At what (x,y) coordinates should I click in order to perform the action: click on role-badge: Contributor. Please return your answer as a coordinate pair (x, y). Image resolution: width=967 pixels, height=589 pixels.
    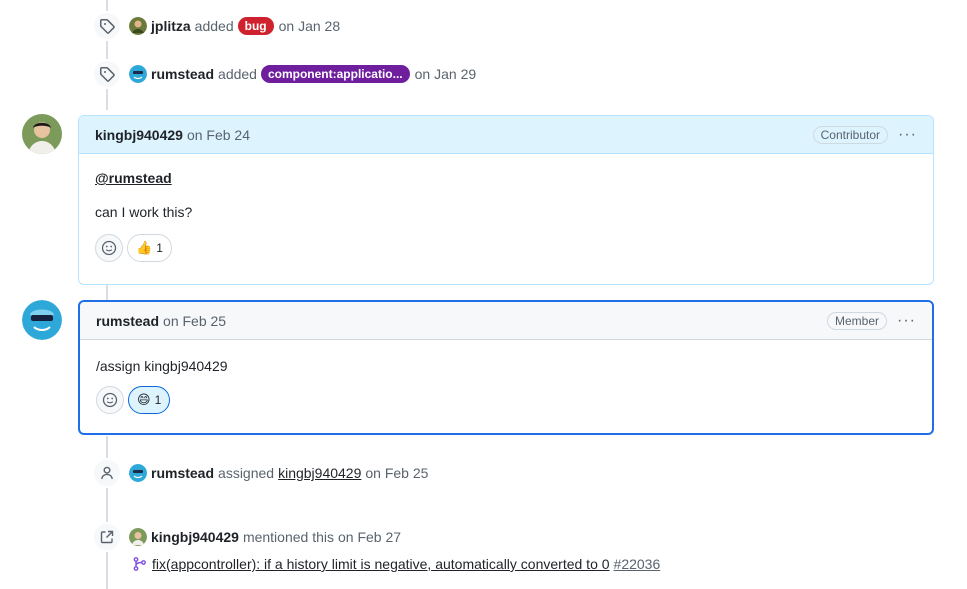
    Looking at the image, I should click on (850, 134).